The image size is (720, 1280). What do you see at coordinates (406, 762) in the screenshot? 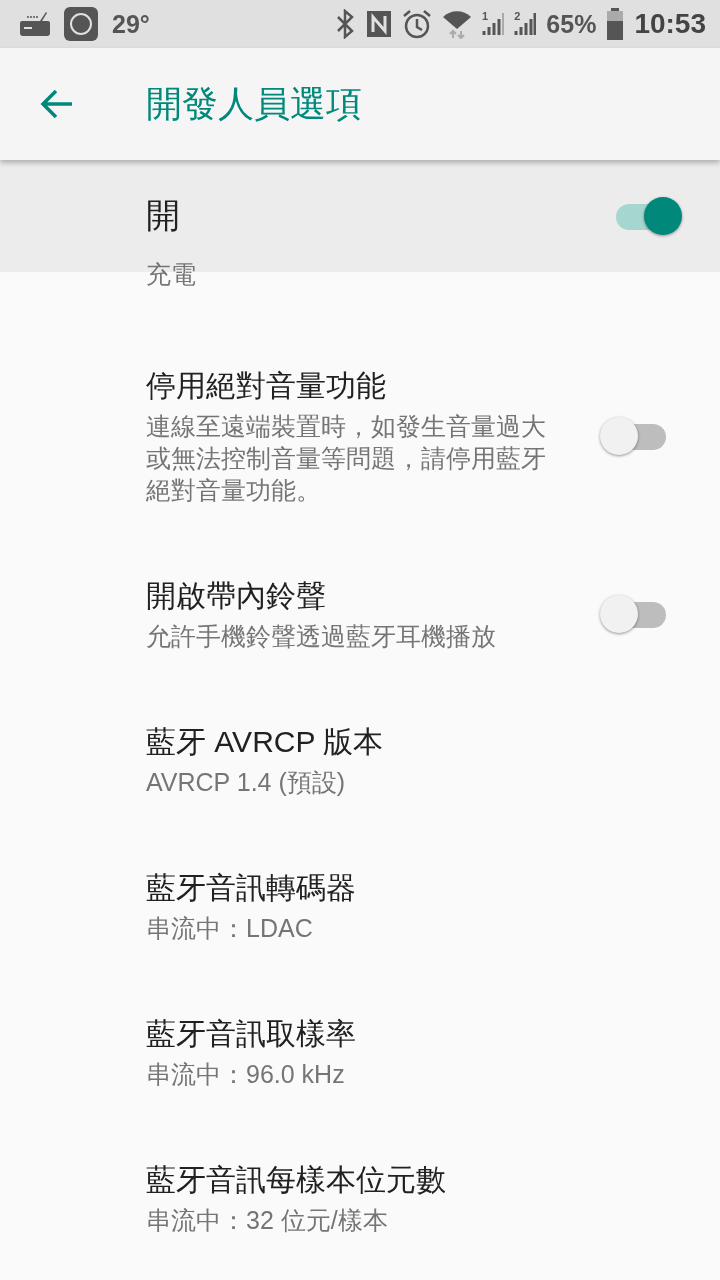
I see `setting-item: 藍牙 AVRCP 版本 AVRCP 1.4 (預設)` at bounding box center [406, 762].